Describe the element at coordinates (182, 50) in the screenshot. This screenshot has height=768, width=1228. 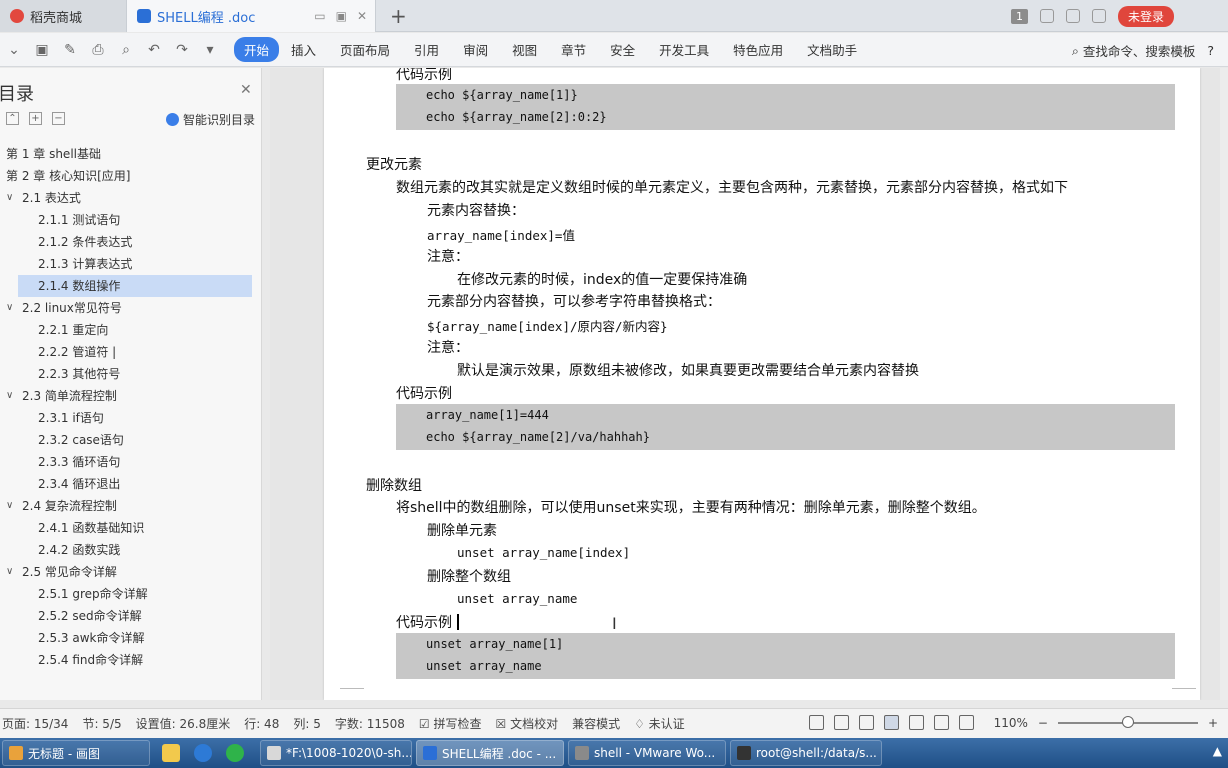
I see `redo-icon: ↷` at that location.